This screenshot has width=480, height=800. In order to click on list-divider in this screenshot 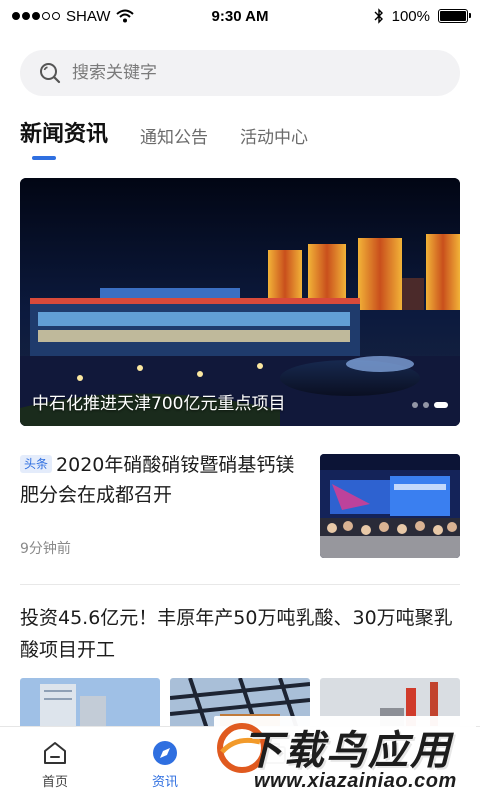, I will do `click(240, 584)`.